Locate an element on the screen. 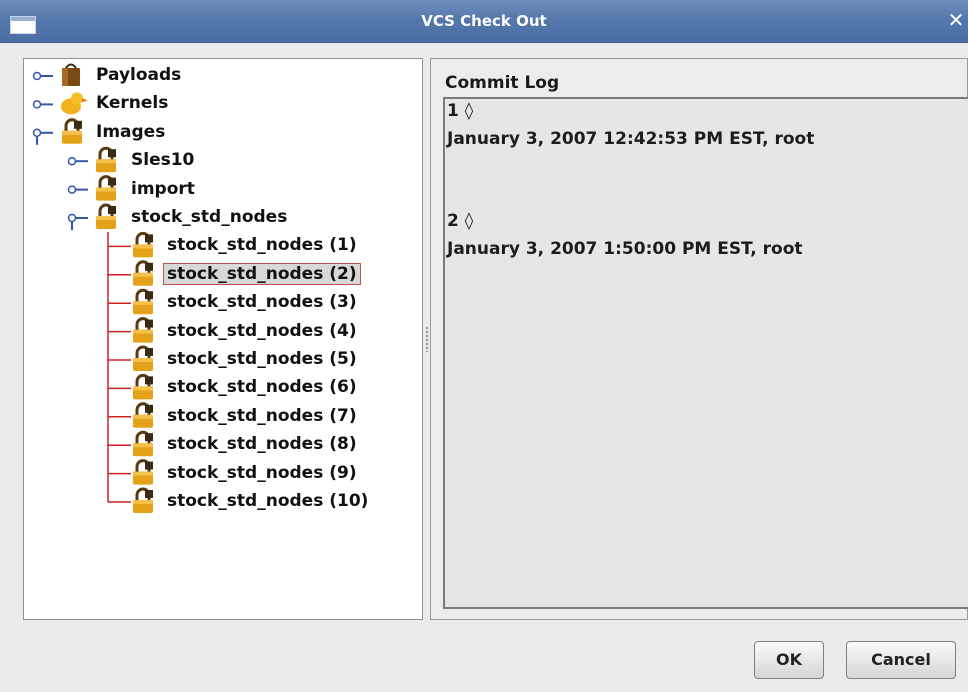  tree-node-kernels: Kernels is located at coordinates (132, 103).